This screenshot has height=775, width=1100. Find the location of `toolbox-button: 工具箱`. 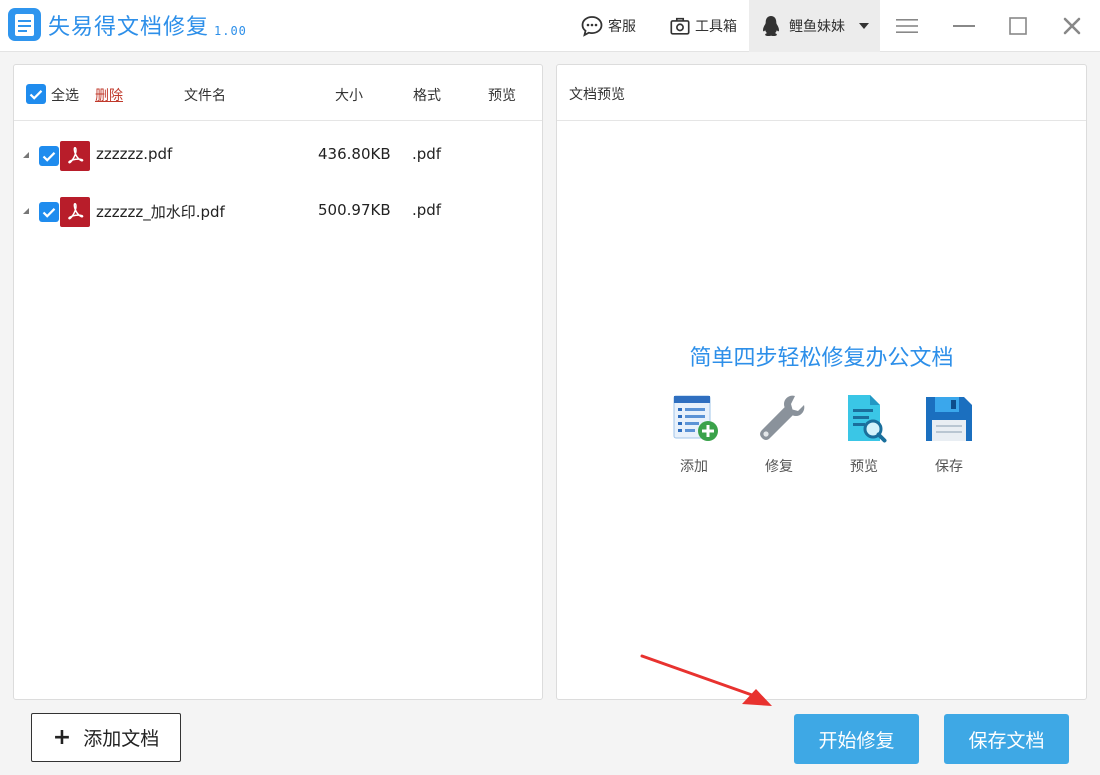

toolbox-button: 工具箱 is located at coordinates (703, 26).